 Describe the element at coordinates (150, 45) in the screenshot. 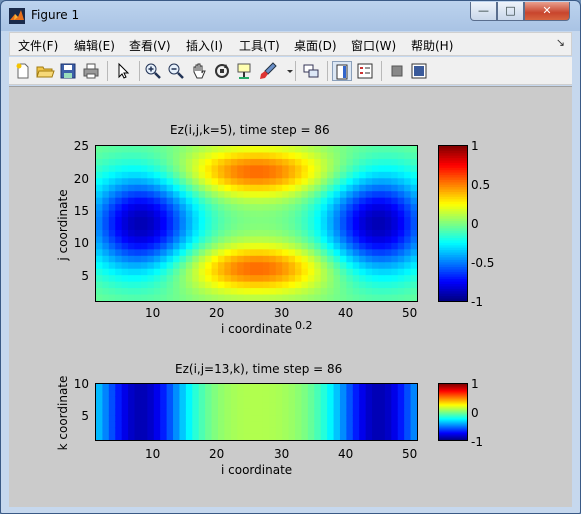

I see `menu-view: 查看(V)` at that location.